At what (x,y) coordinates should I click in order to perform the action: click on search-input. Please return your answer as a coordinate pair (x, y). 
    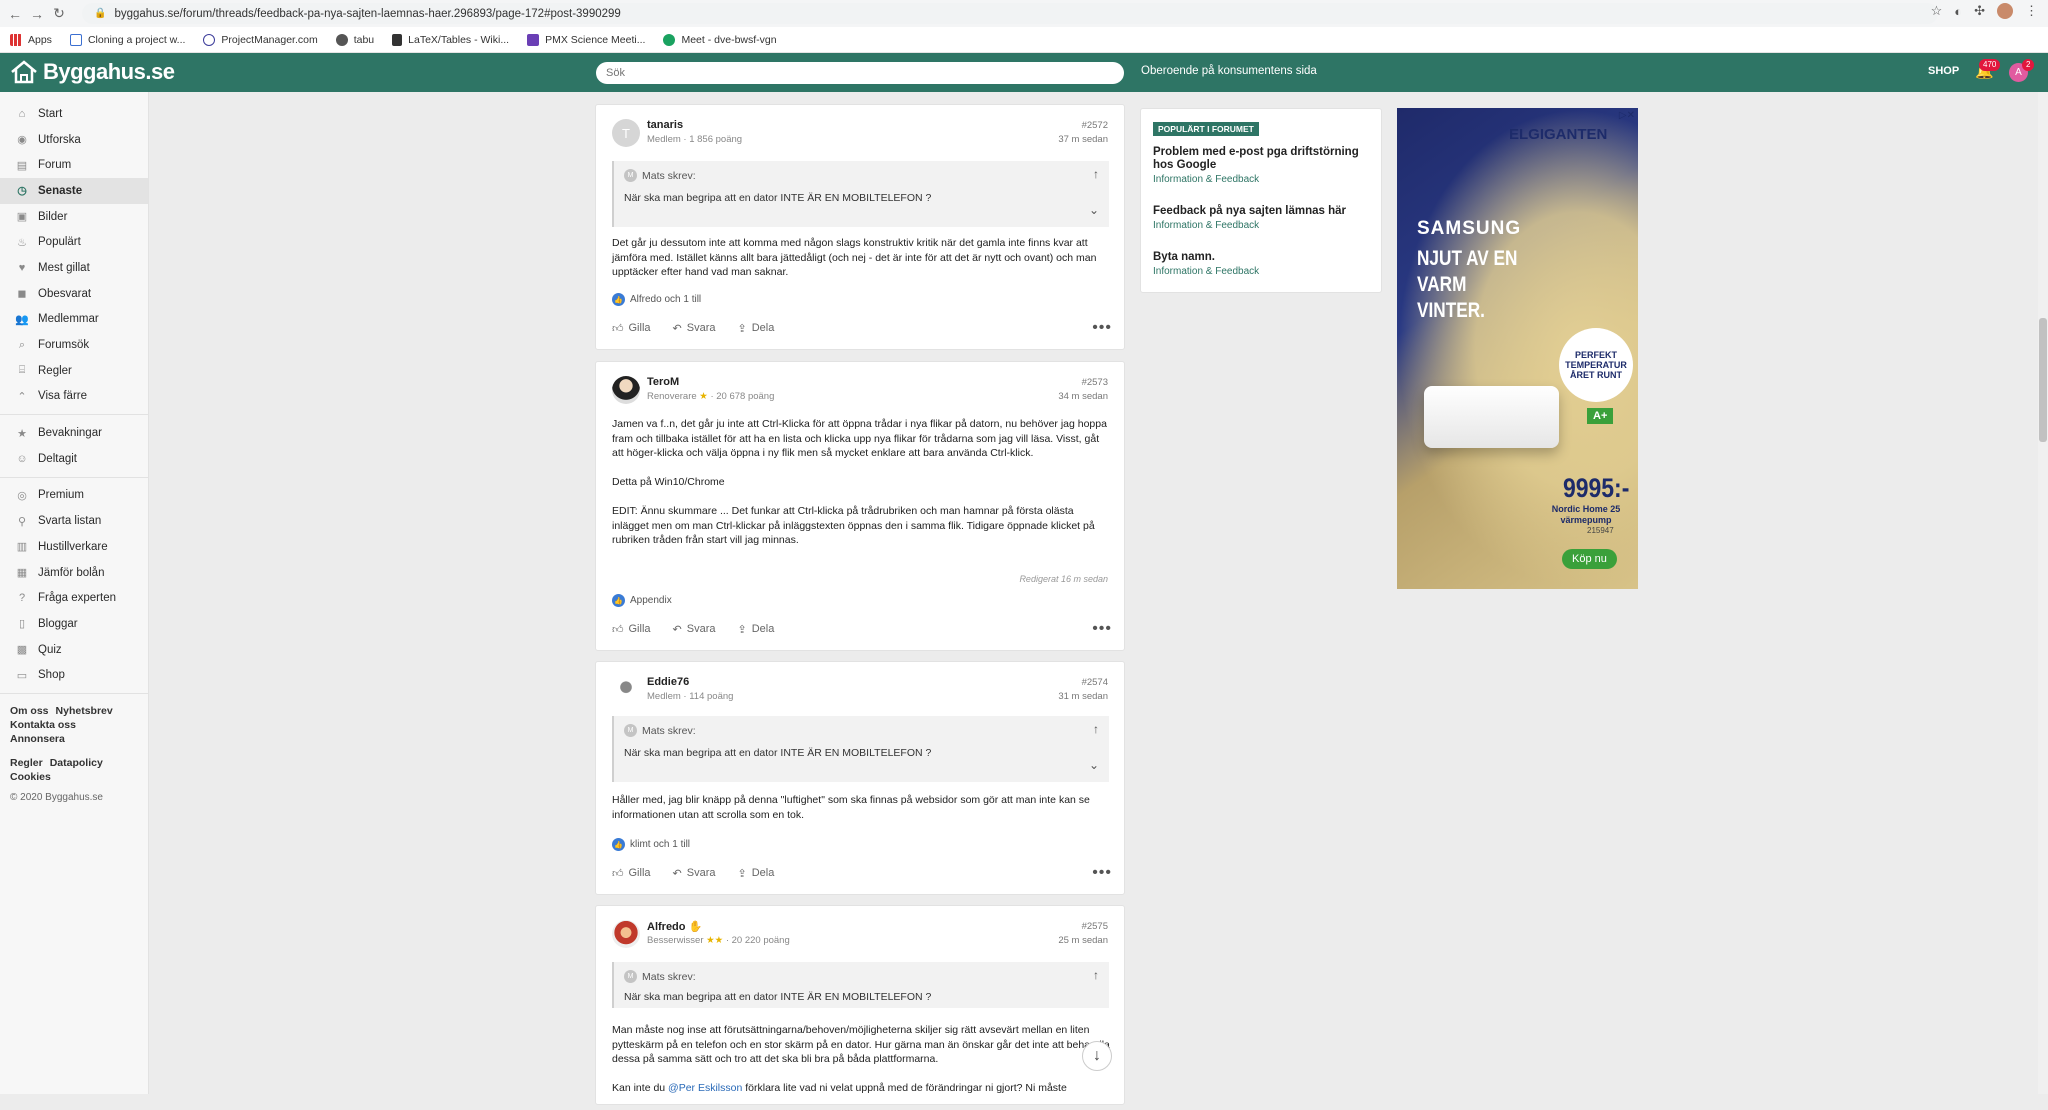
    Looking at the image, I should click on (860, 73).